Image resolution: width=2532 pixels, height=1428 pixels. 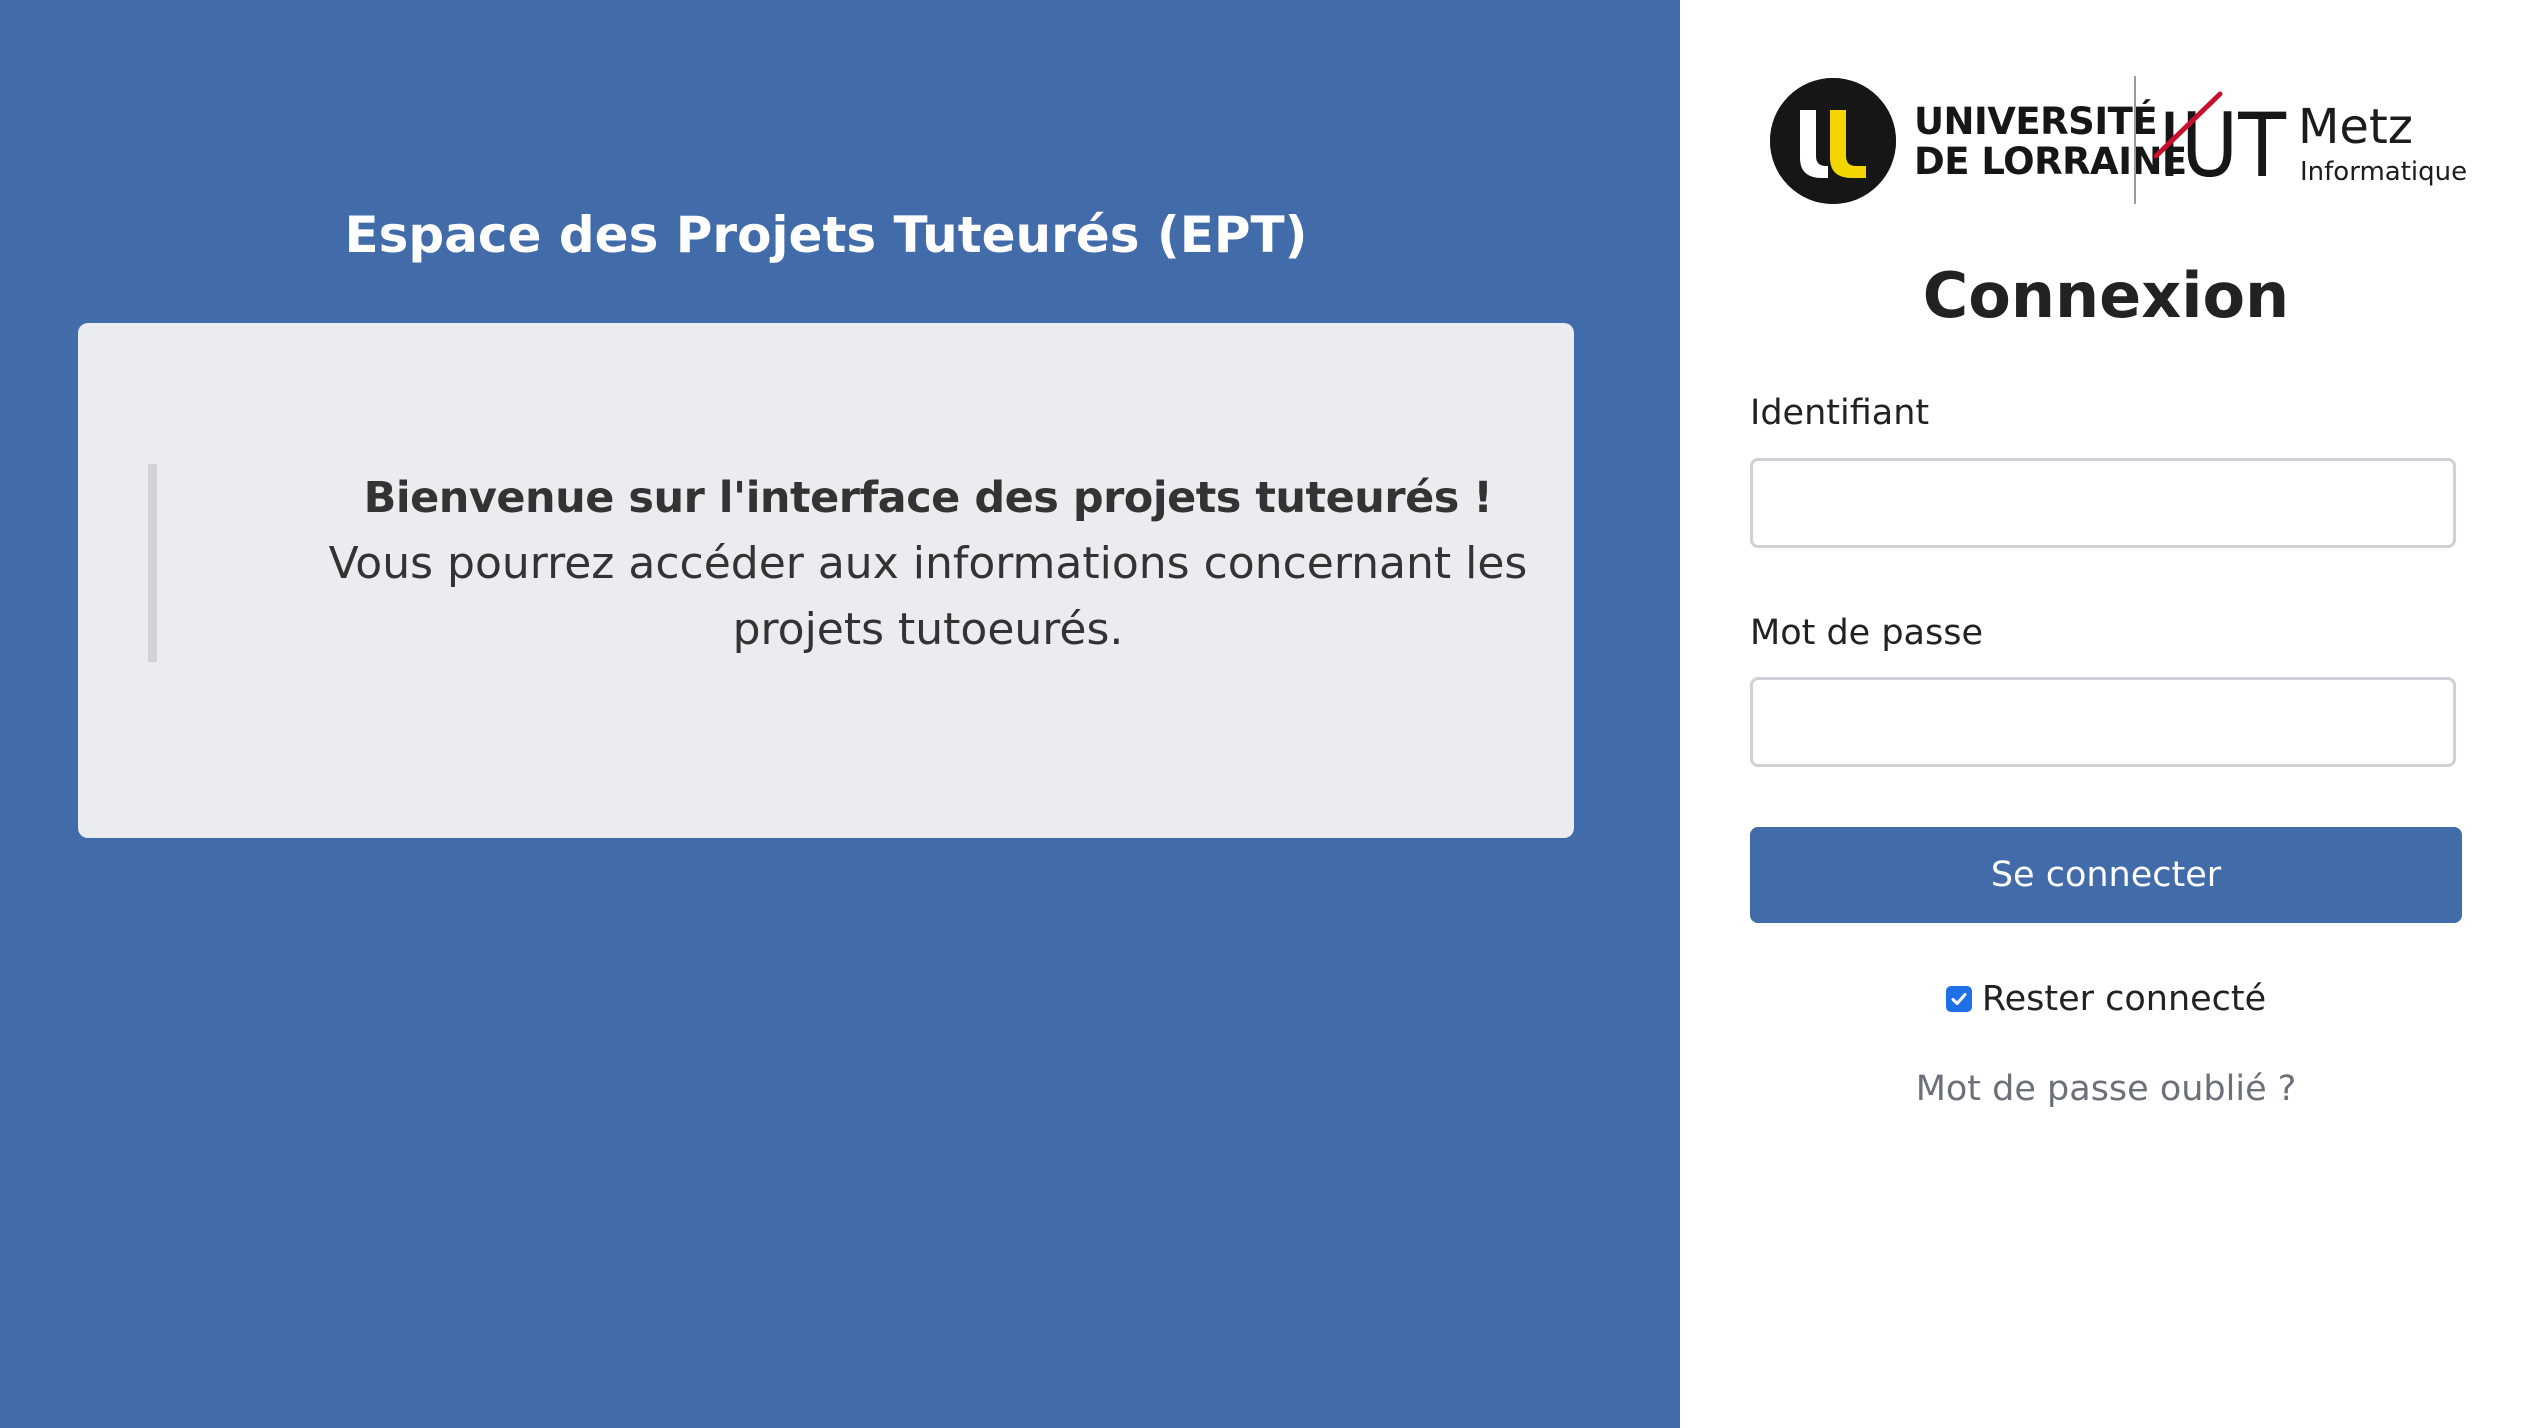 I want to click on university-name-line1: UNIVERSITÉ, so click(x=2036, y=121).